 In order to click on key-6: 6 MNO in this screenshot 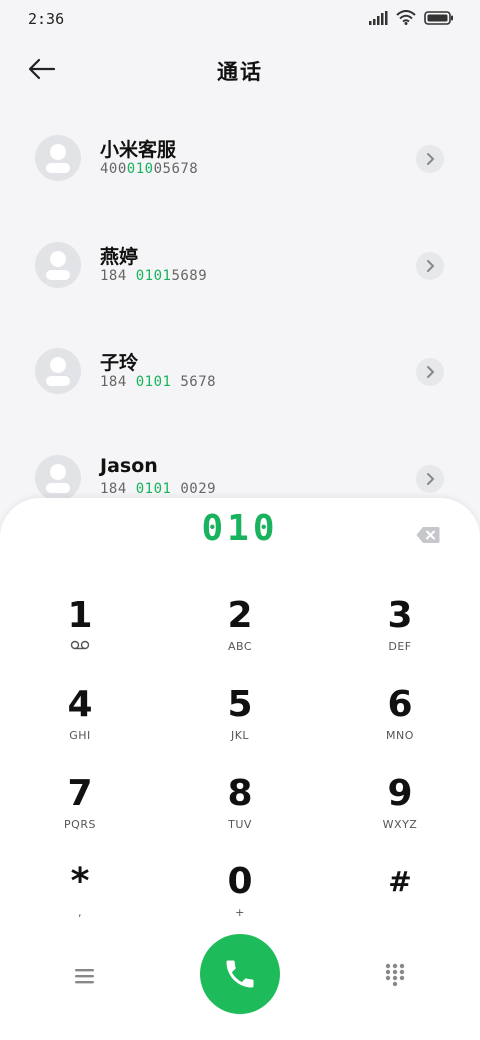, I will do `click(400, 721)`.